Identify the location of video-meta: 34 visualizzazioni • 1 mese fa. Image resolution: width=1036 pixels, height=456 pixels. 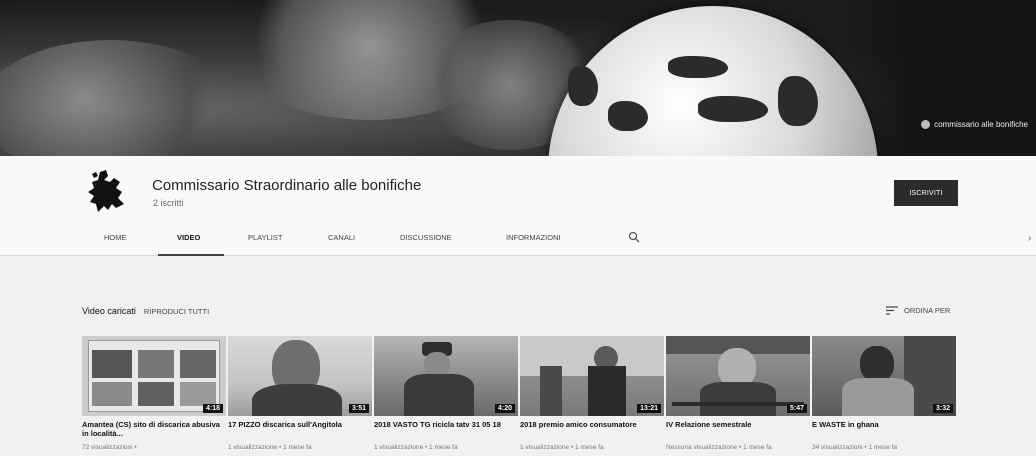
(855, 447).